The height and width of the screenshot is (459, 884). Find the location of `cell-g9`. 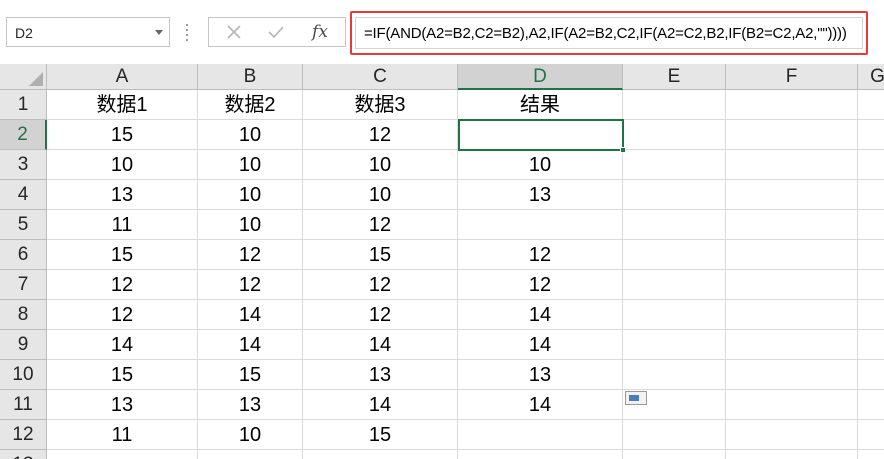

cell-g9 is located at coordinates (871, 345).